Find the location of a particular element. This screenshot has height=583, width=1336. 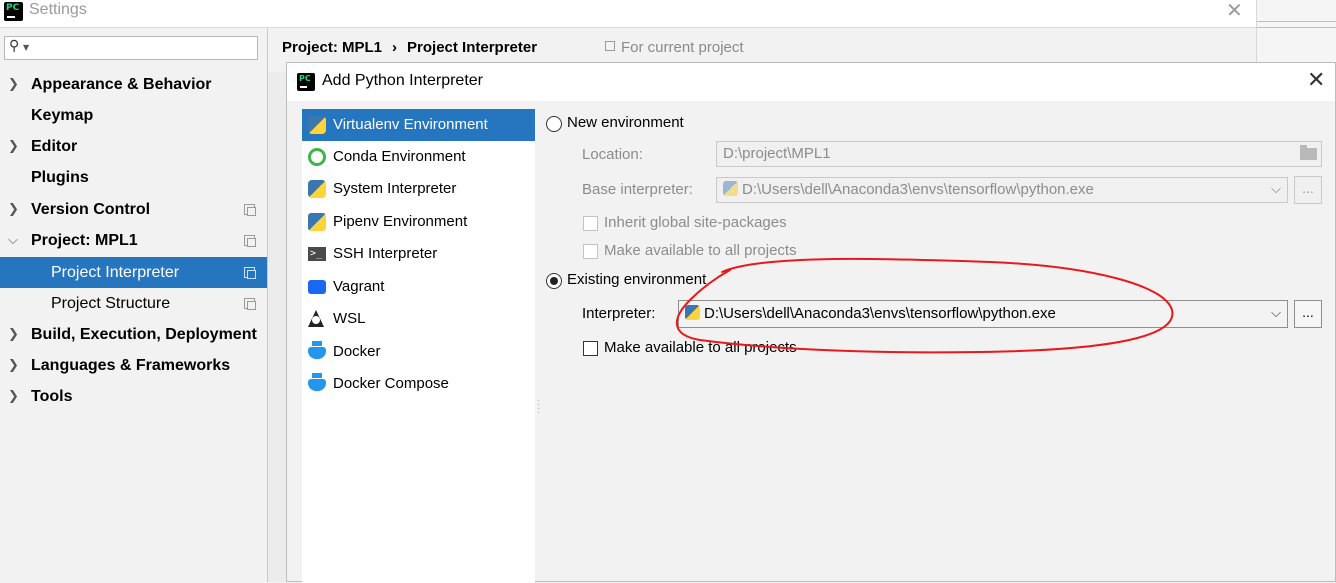

new-environment-label: New environment is located at coordinates (625, 122).